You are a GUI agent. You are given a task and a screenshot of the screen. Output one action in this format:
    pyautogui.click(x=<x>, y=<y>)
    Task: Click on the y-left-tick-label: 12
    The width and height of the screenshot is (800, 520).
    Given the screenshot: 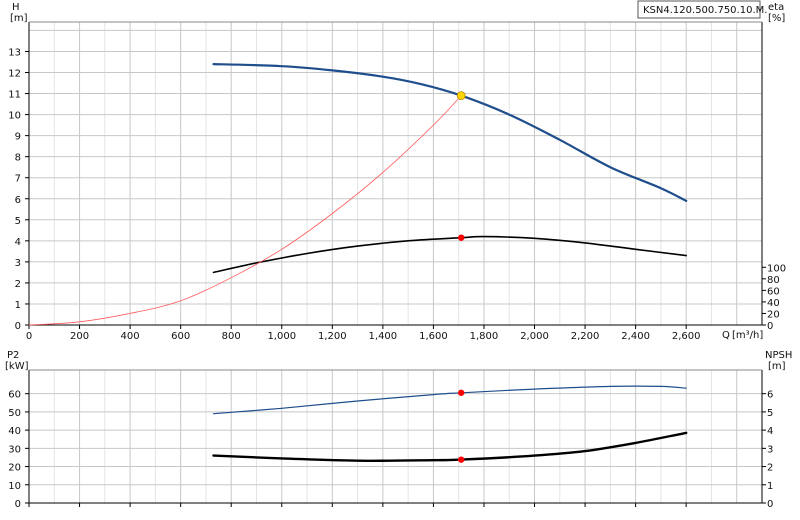 What is the action you would take?
    pyautogui.click(x=14, y=74)
    